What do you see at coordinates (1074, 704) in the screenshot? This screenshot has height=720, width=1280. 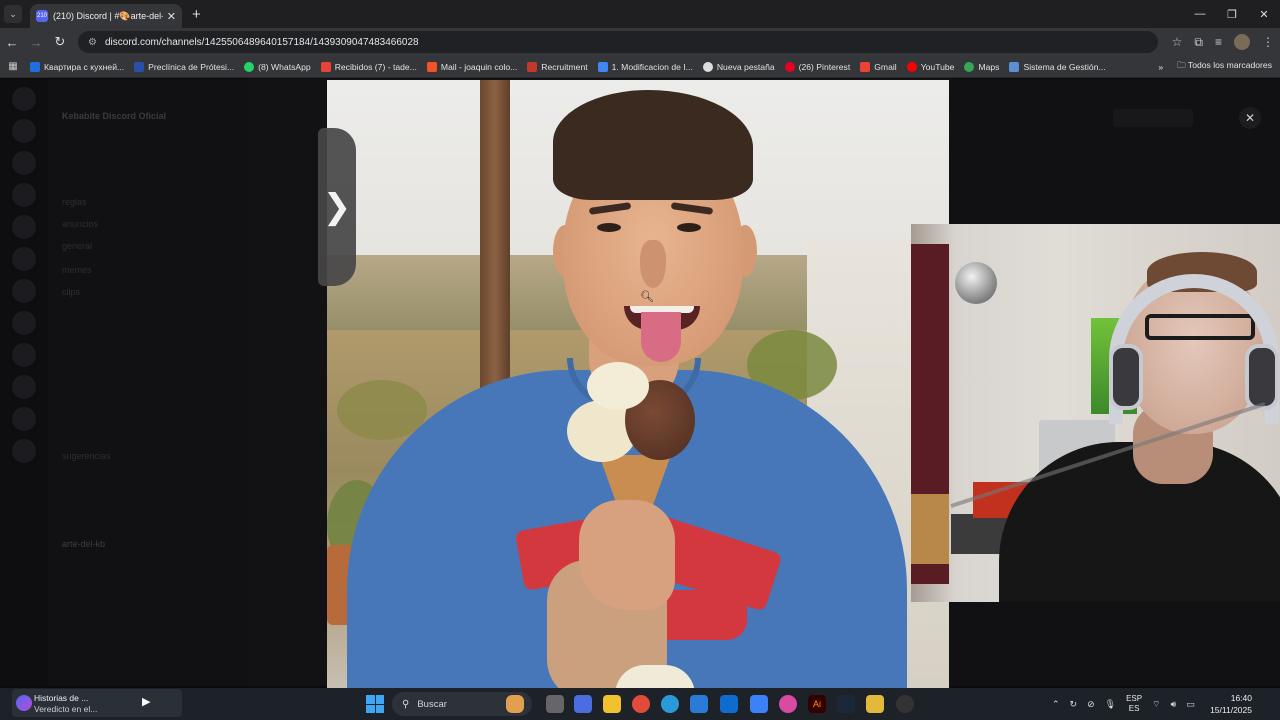 I see `tray-sync-icon: ↻` at bounding box center [1074, 704].